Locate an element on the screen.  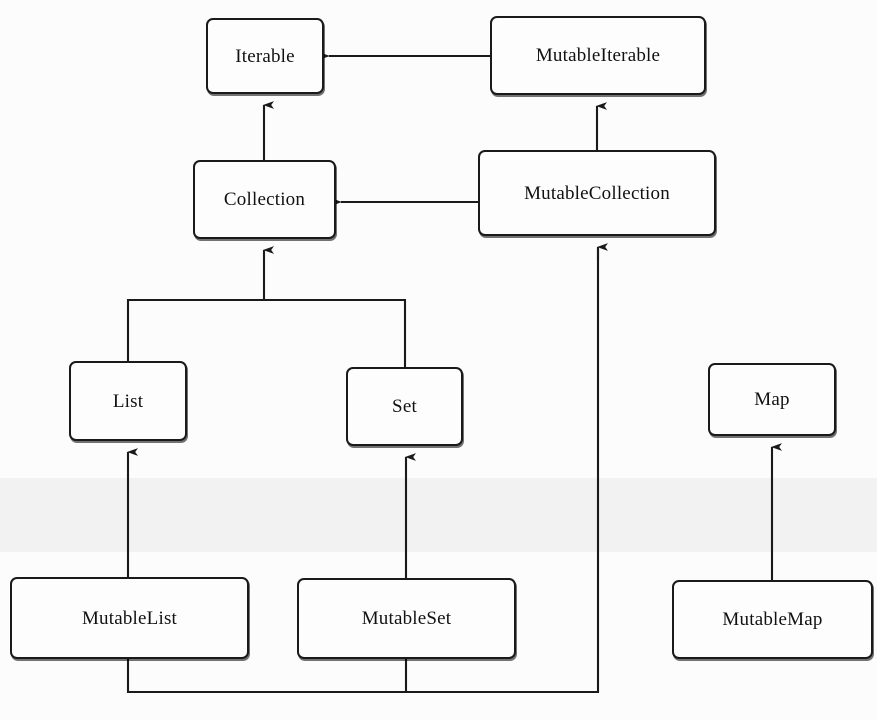
node-list: List is located at coordinates (128, 401).